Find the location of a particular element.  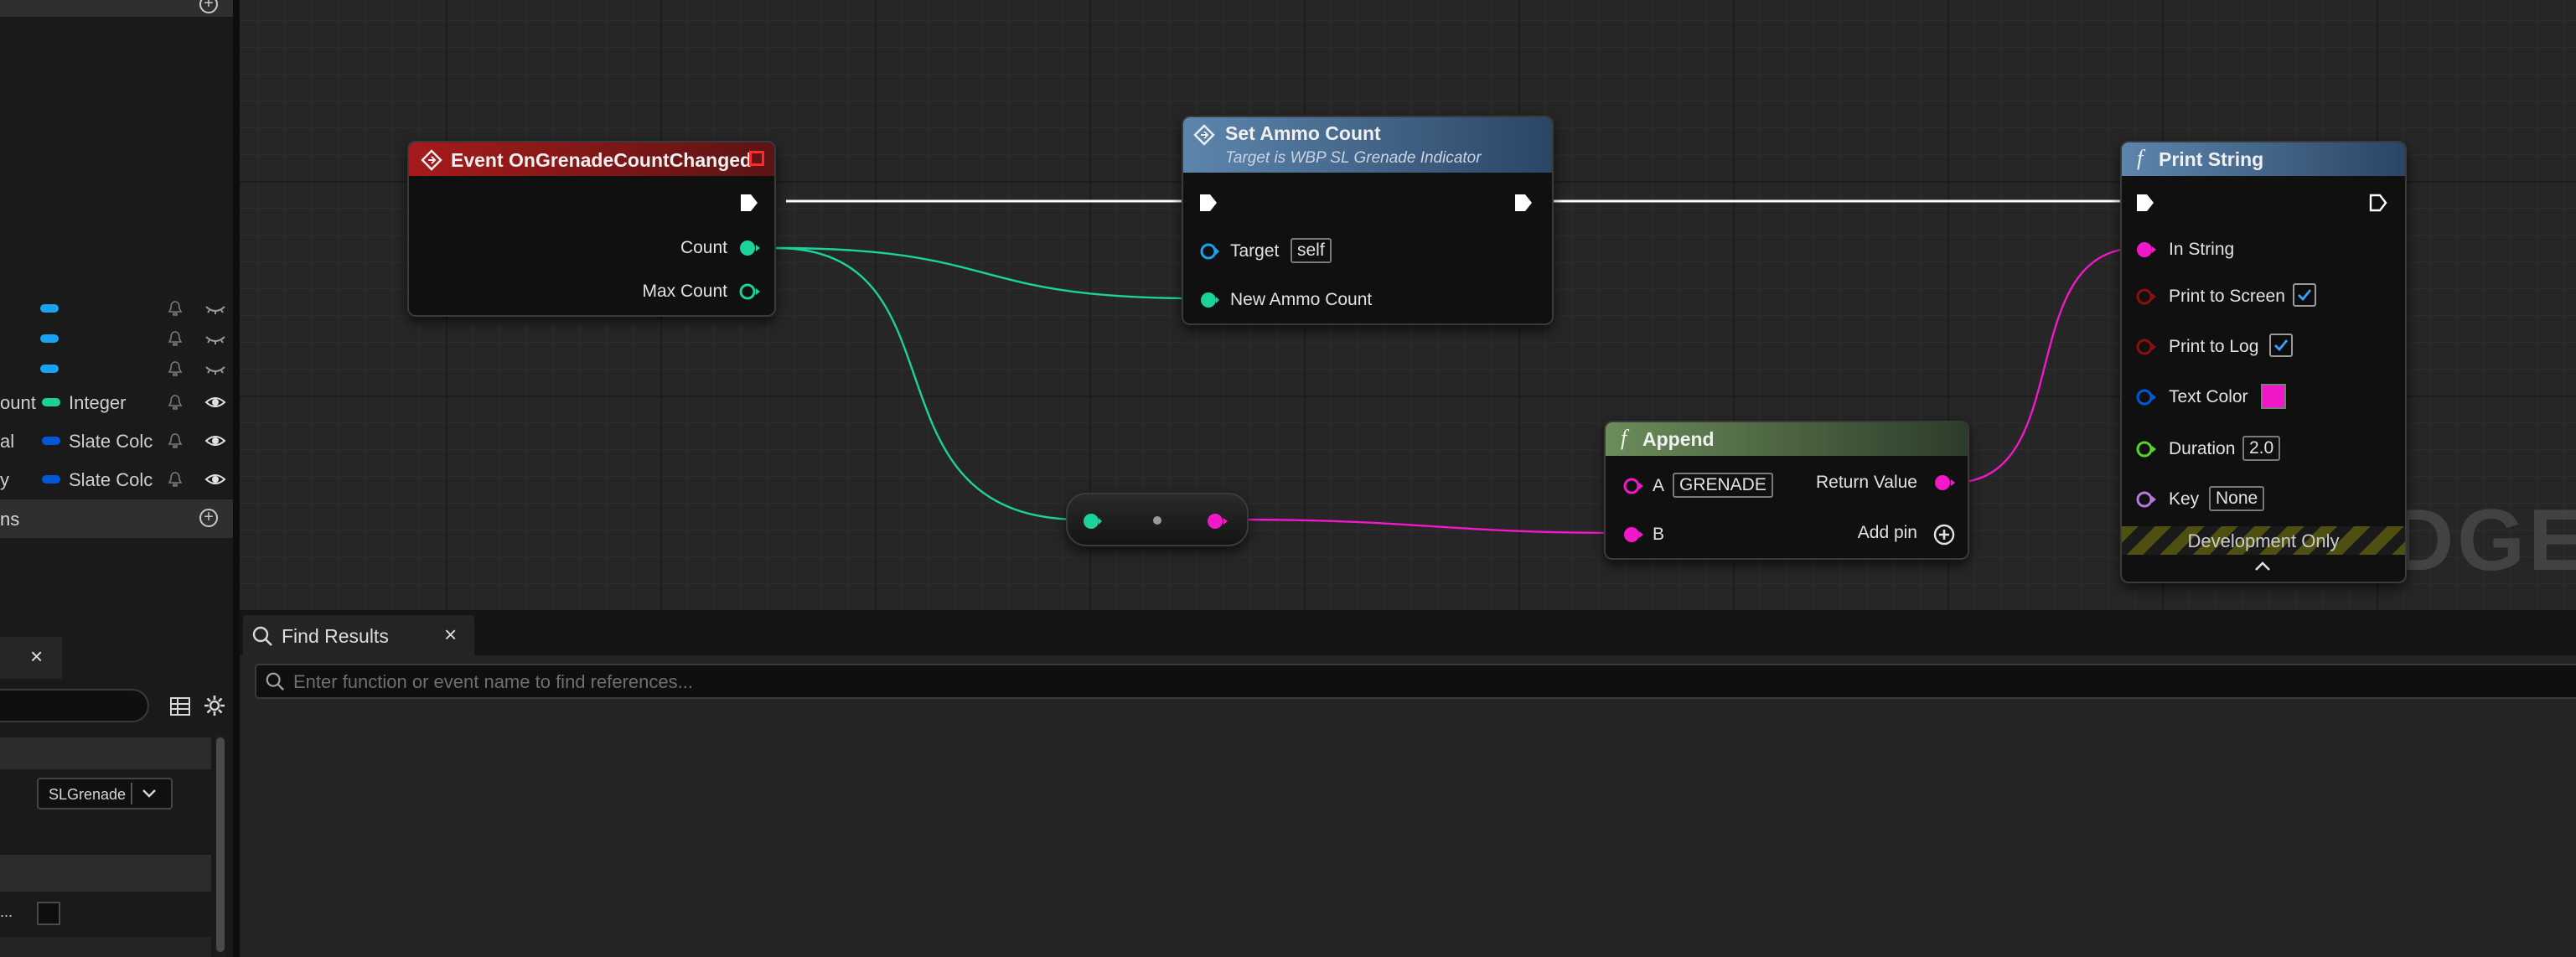

details-row is located at coordinates (105, 947).